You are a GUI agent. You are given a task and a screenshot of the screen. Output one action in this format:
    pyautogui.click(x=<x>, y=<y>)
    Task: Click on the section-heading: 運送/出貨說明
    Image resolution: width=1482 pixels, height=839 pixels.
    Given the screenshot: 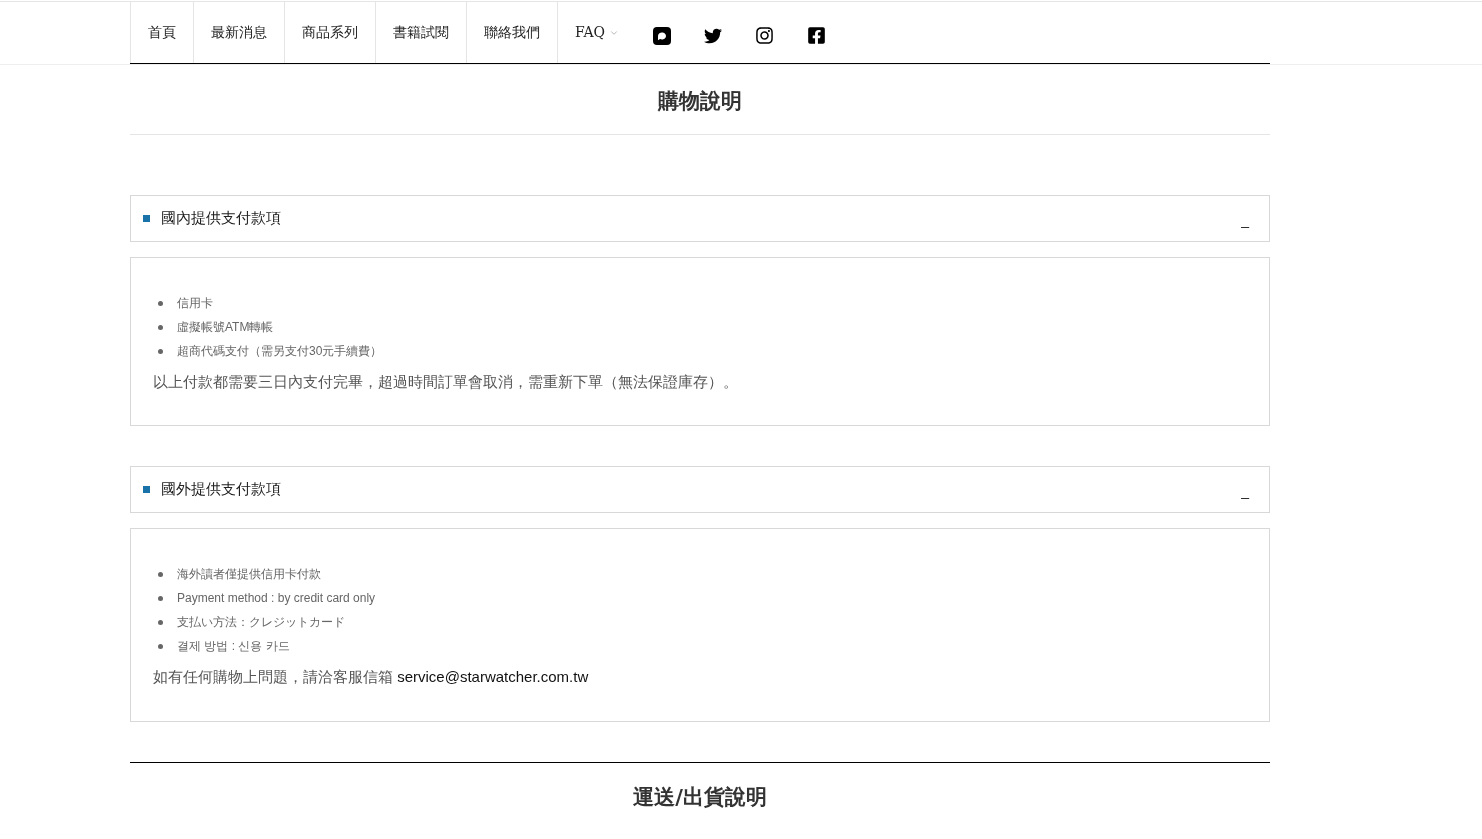 What is the action you would take?
    pyautogui.click(x=700, y=796)
    